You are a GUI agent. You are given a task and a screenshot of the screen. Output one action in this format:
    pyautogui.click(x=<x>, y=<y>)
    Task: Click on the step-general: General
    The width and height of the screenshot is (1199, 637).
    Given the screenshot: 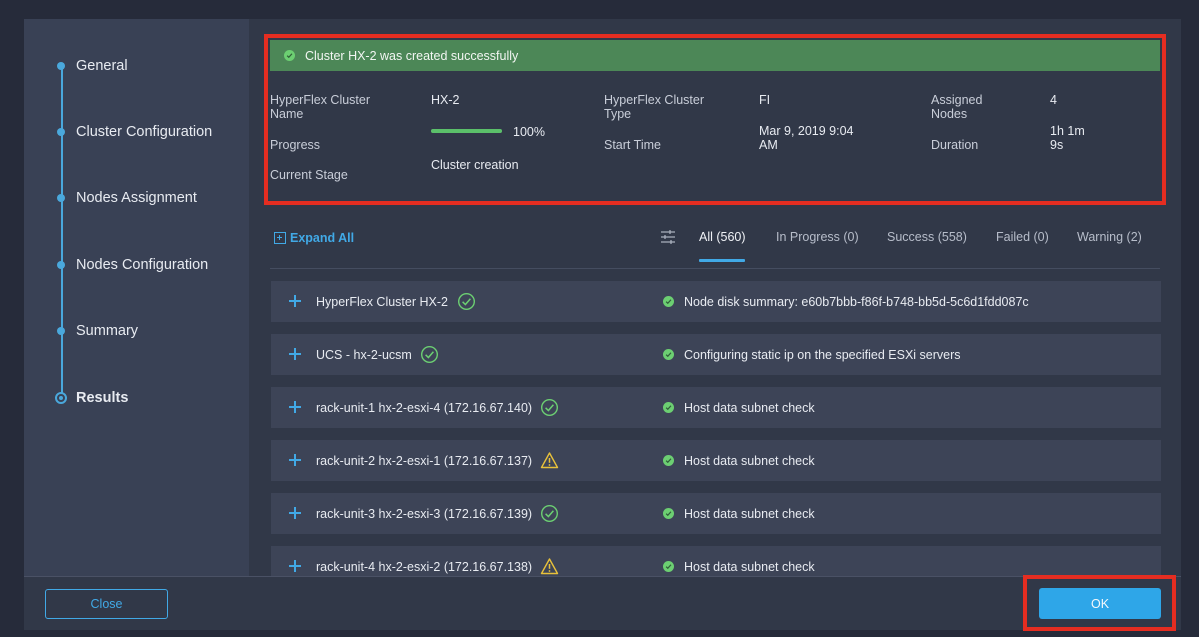 What is the action you would take?
    pyautogui.click(x=92, y=66)
    